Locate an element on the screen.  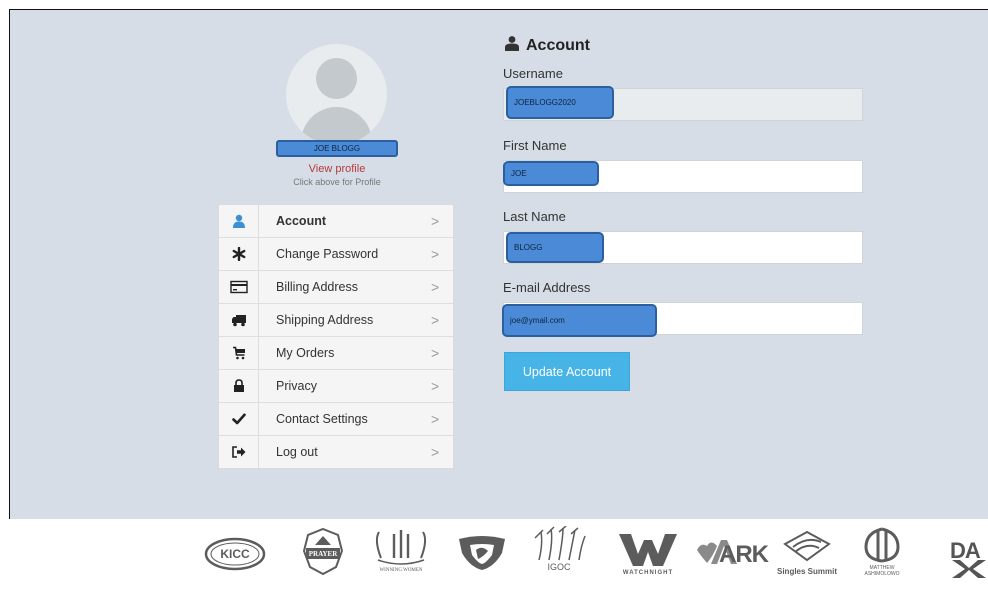
profile-hint: Click above for Profile is located at coordinates (337, 182).